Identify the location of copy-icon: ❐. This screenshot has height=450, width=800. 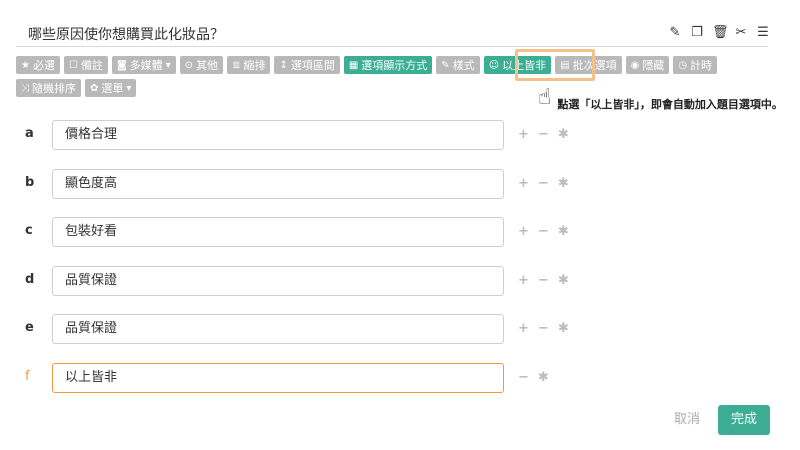
(697, 33).